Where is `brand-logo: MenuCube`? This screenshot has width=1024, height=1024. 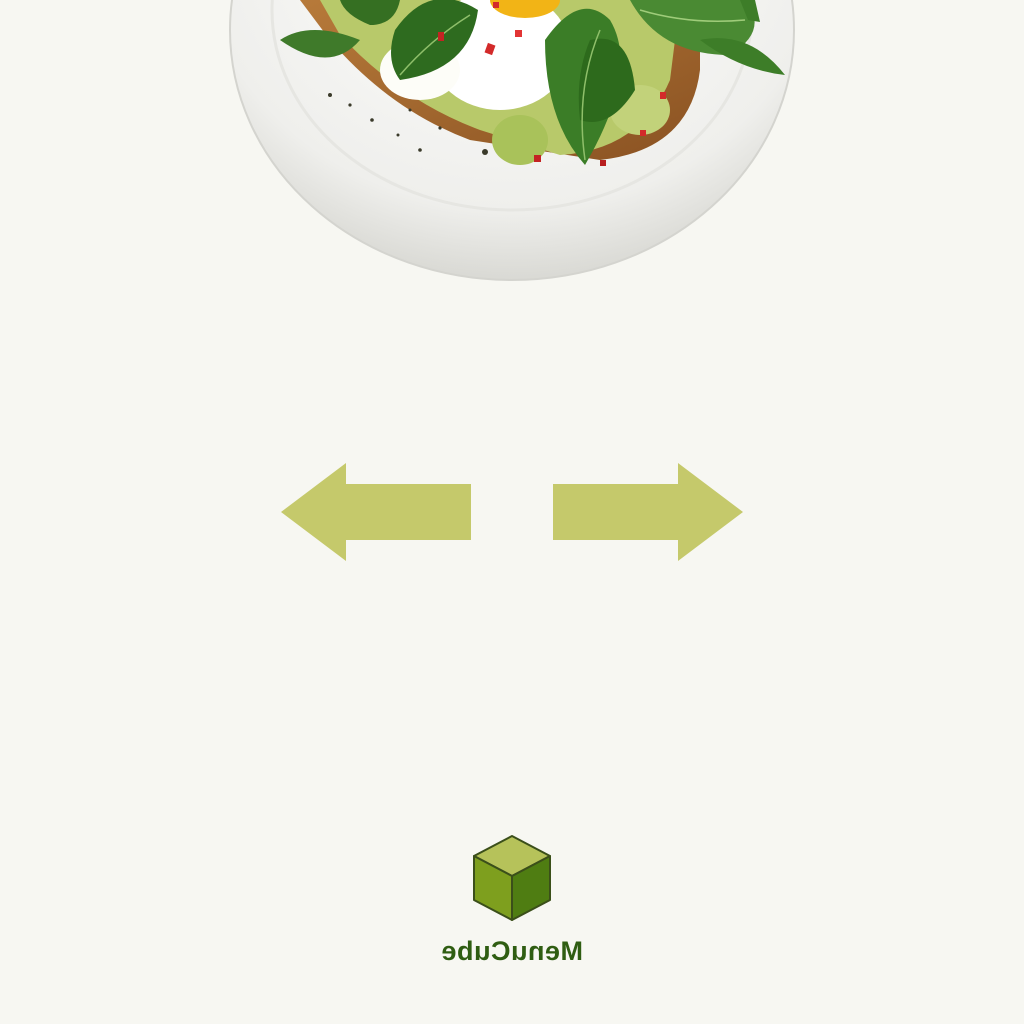 brand-logo: MenuCube is located at coordinates (512, 907).